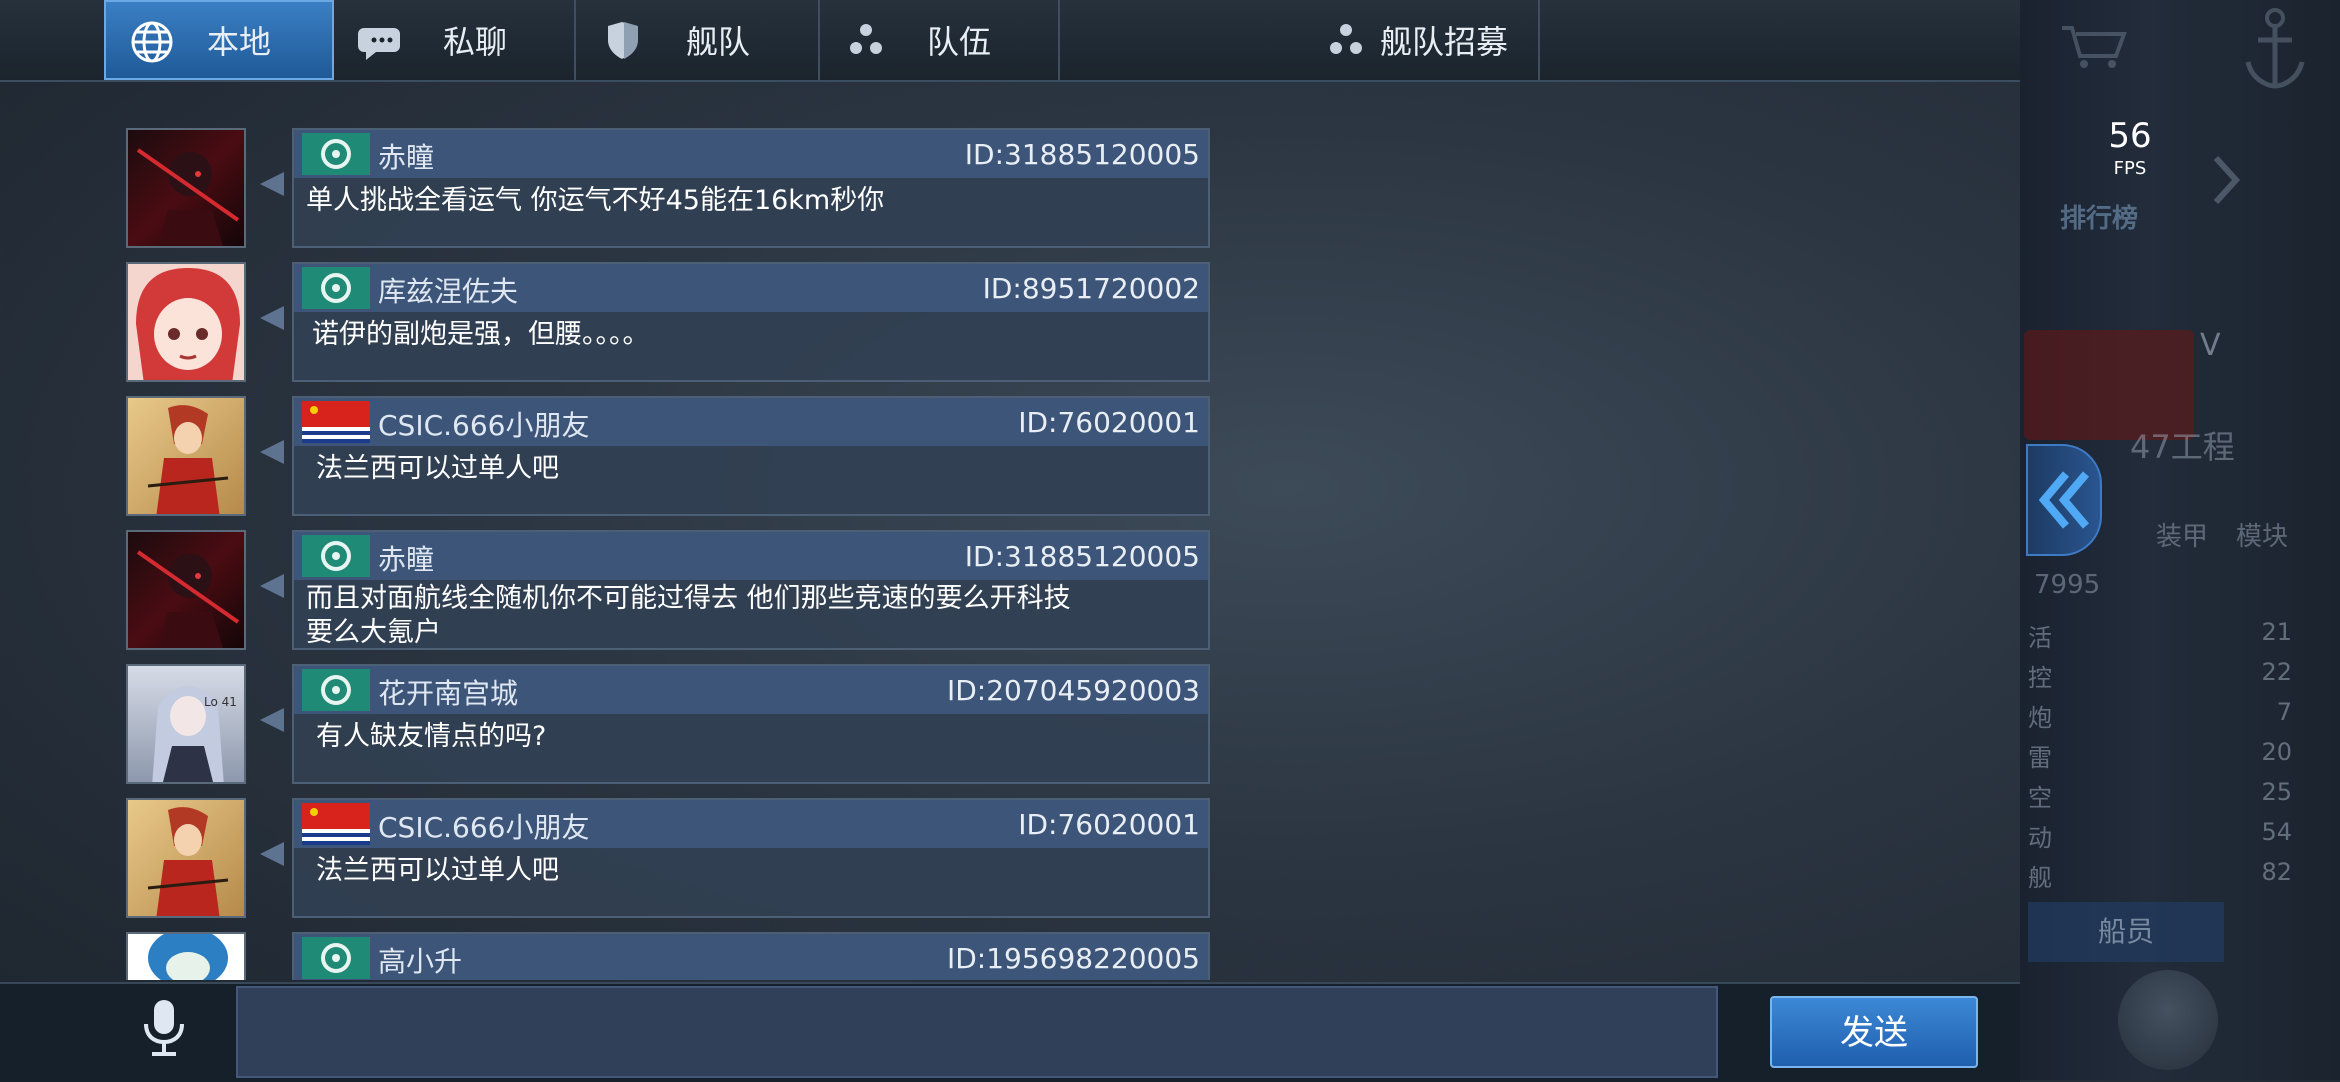 This screenshot has width=2340, height=1082. I want to click on chat-bubble: 库兹涅佐夫 ID:8951720002 诺伊的副炮是强，但腰。。。。, so click(751, 322).